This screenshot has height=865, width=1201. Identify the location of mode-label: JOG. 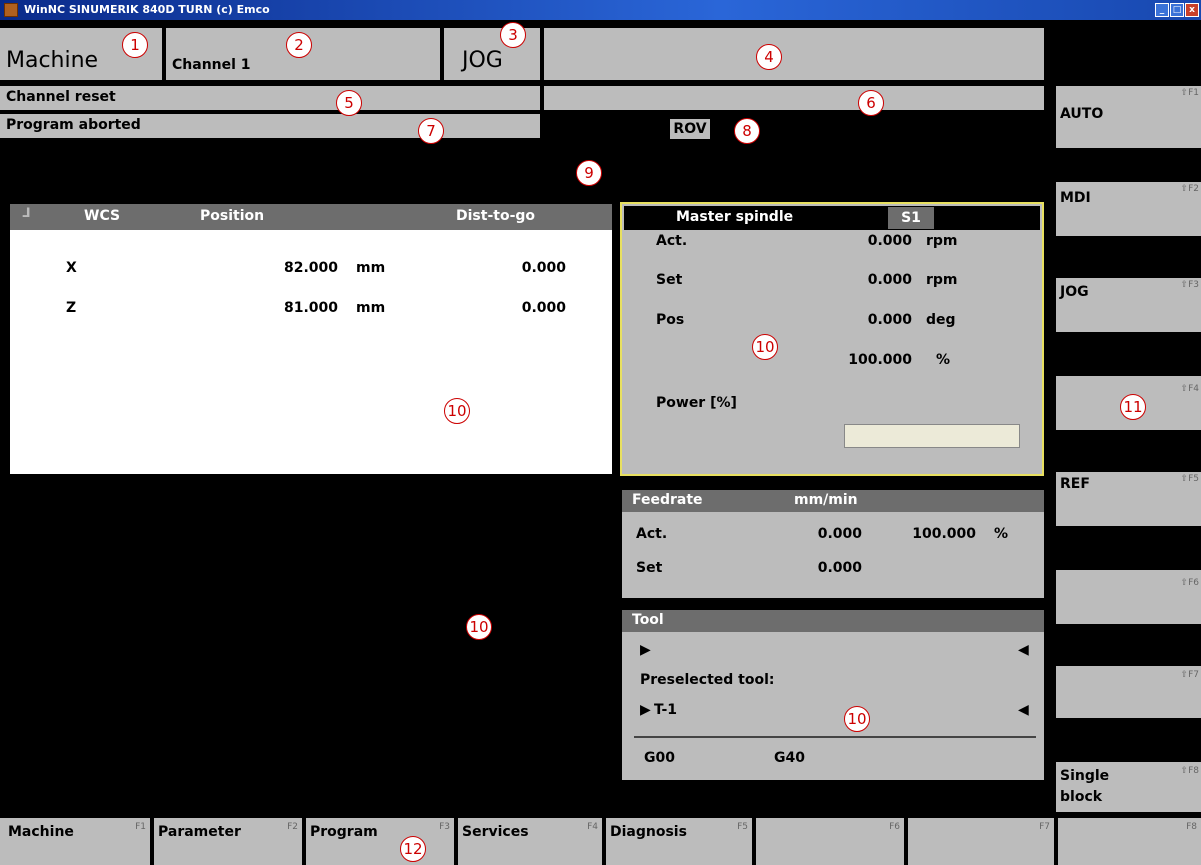
(482, 60).